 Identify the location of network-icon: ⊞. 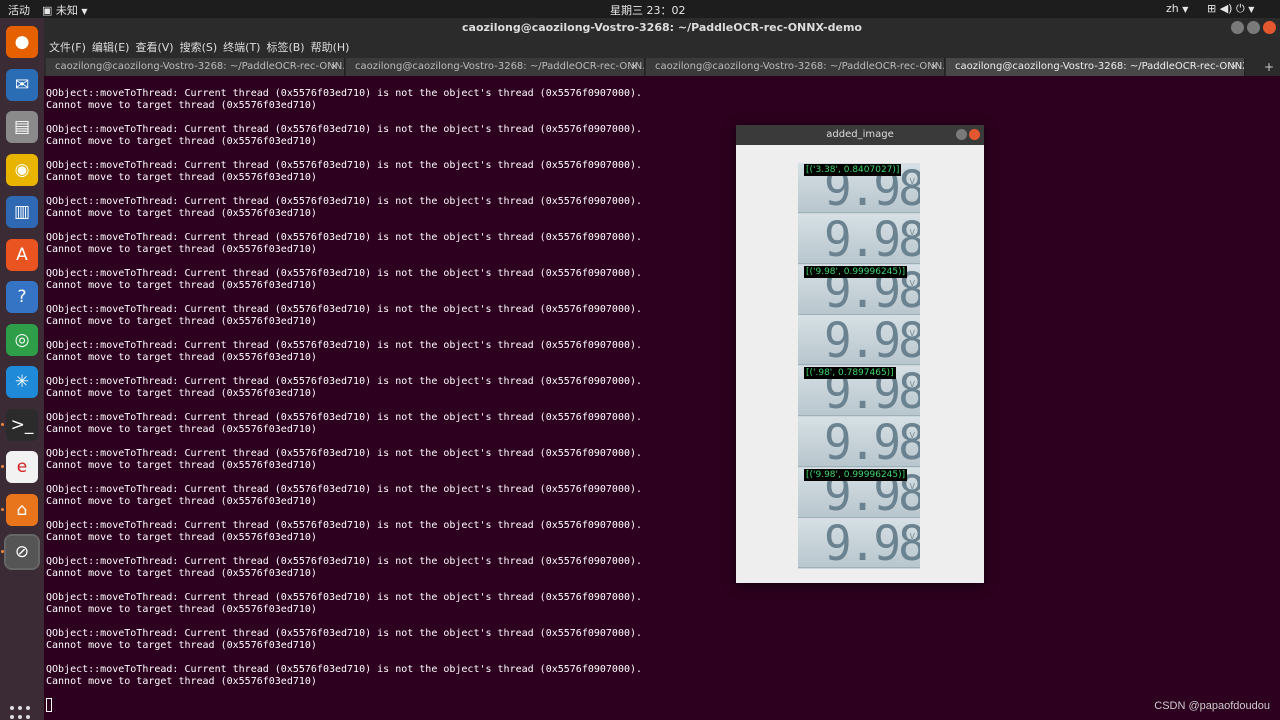
(1212, 8).